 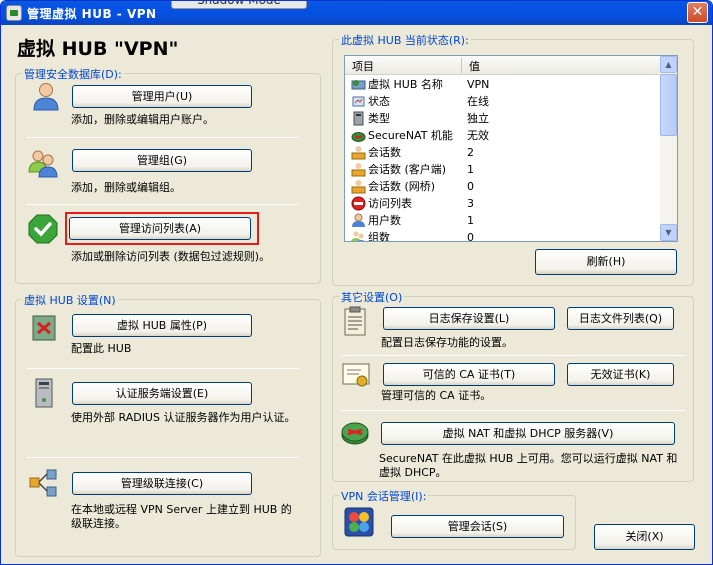 What do you see at coordinates (358, 101) in the screenshot?
I see `status-icon` at bounding box center [358, 101].